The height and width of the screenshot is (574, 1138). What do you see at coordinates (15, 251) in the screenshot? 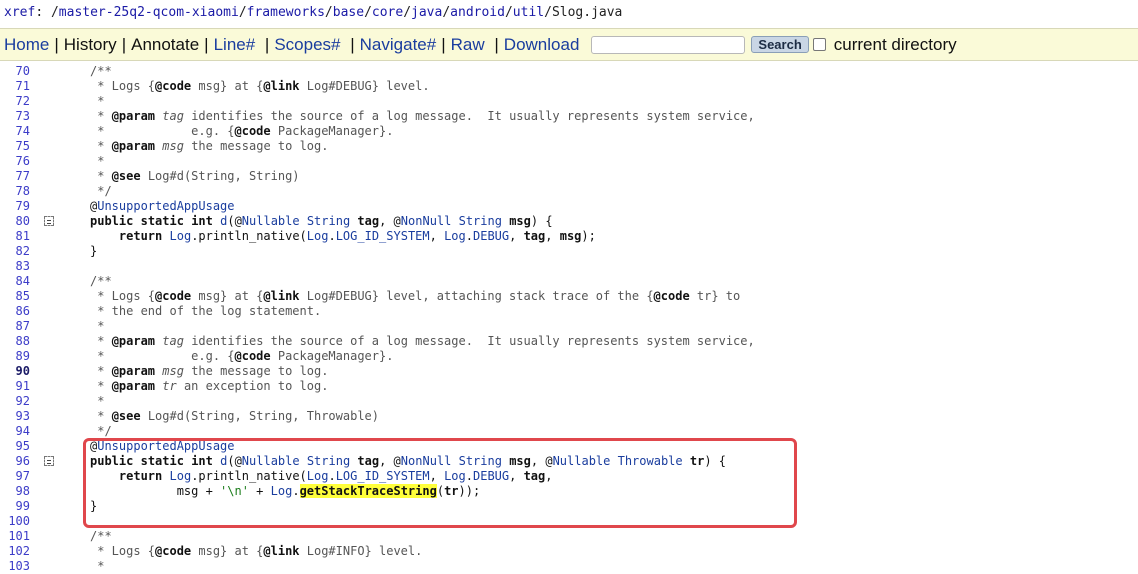
I see `line-number: 82` at bounding box center [15, 251].